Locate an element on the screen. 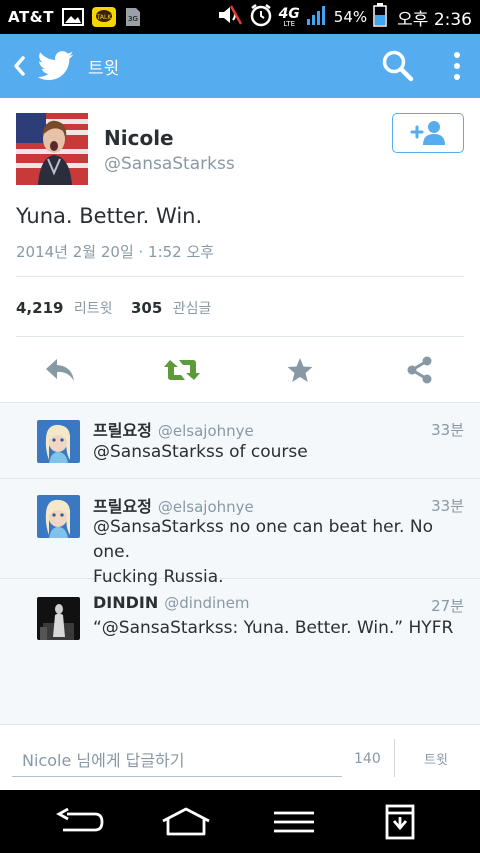  search-icon is located at coordinates (398, 66).